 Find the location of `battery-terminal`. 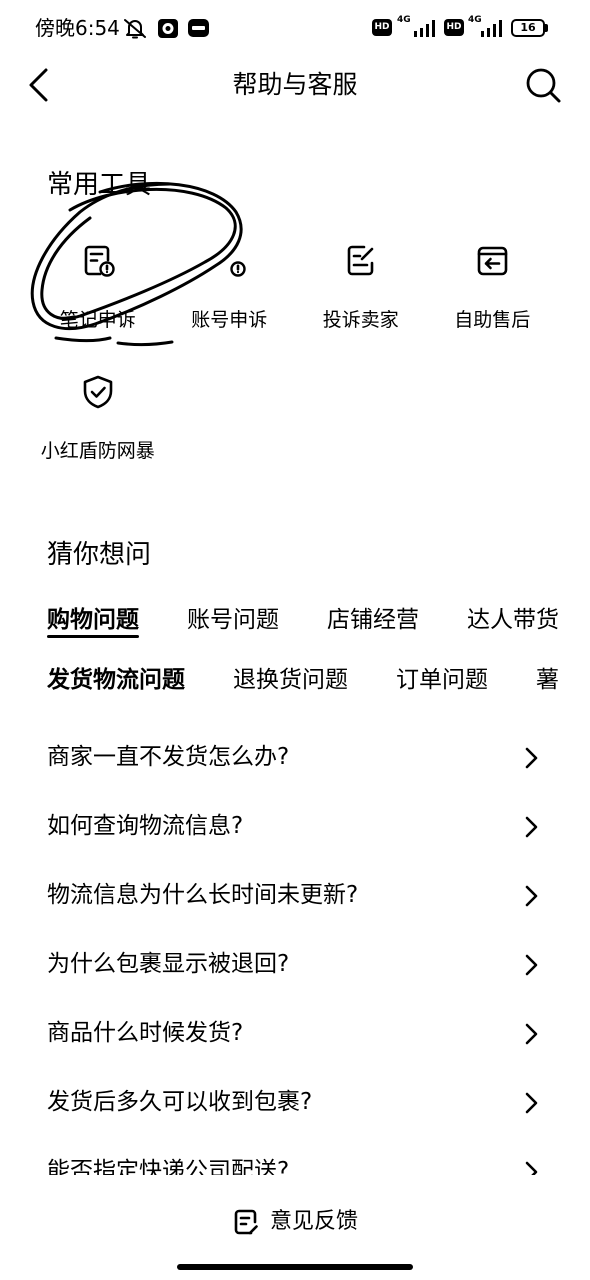

battery-terminal is located at coordinates (546, 28).